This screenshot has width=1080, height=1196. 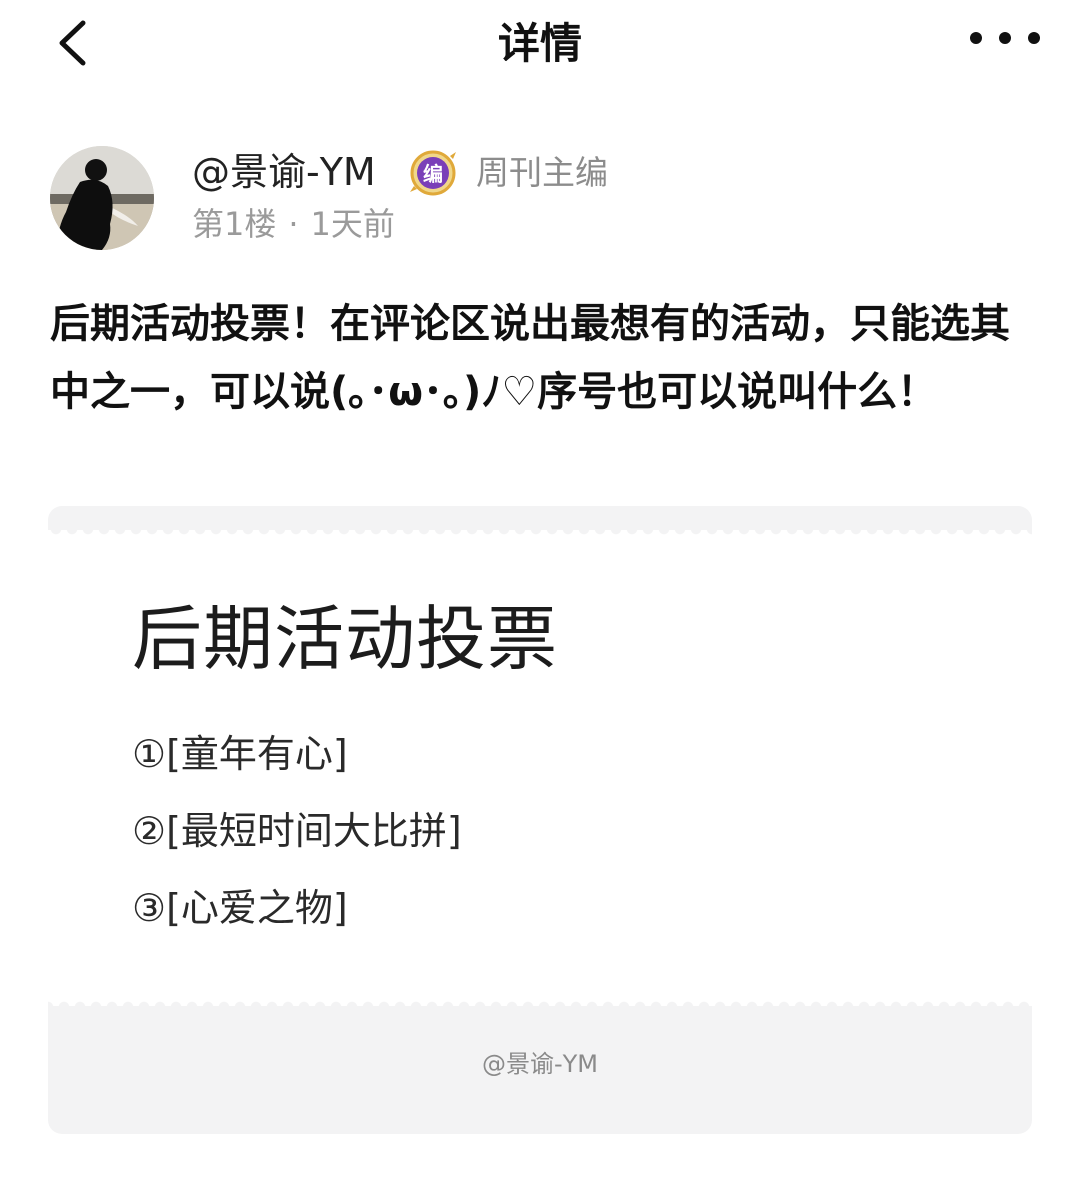 I want to click on post-time: 1天前, so click(x=352, y=224).